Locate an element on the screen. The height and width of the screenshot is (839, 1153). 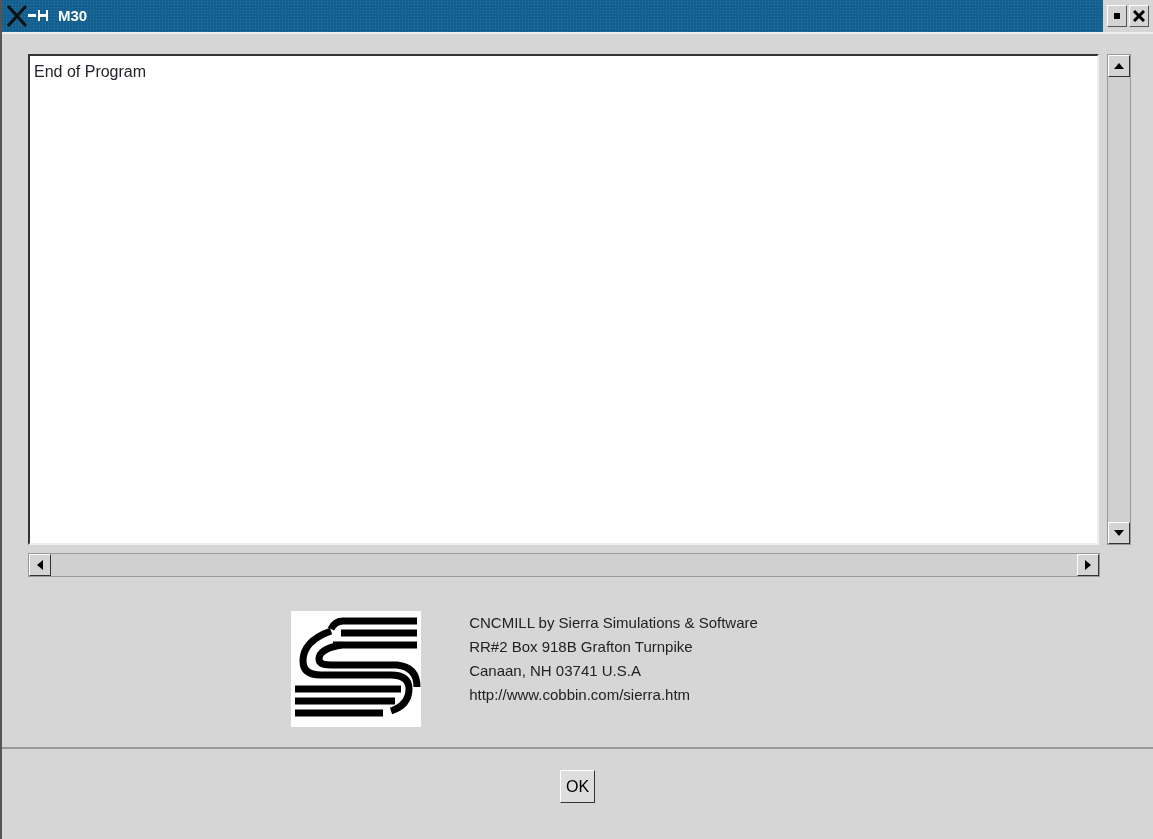
about-text: RR#2 Box 918B Grafton Turnpike is located at coordinates (581, 647).